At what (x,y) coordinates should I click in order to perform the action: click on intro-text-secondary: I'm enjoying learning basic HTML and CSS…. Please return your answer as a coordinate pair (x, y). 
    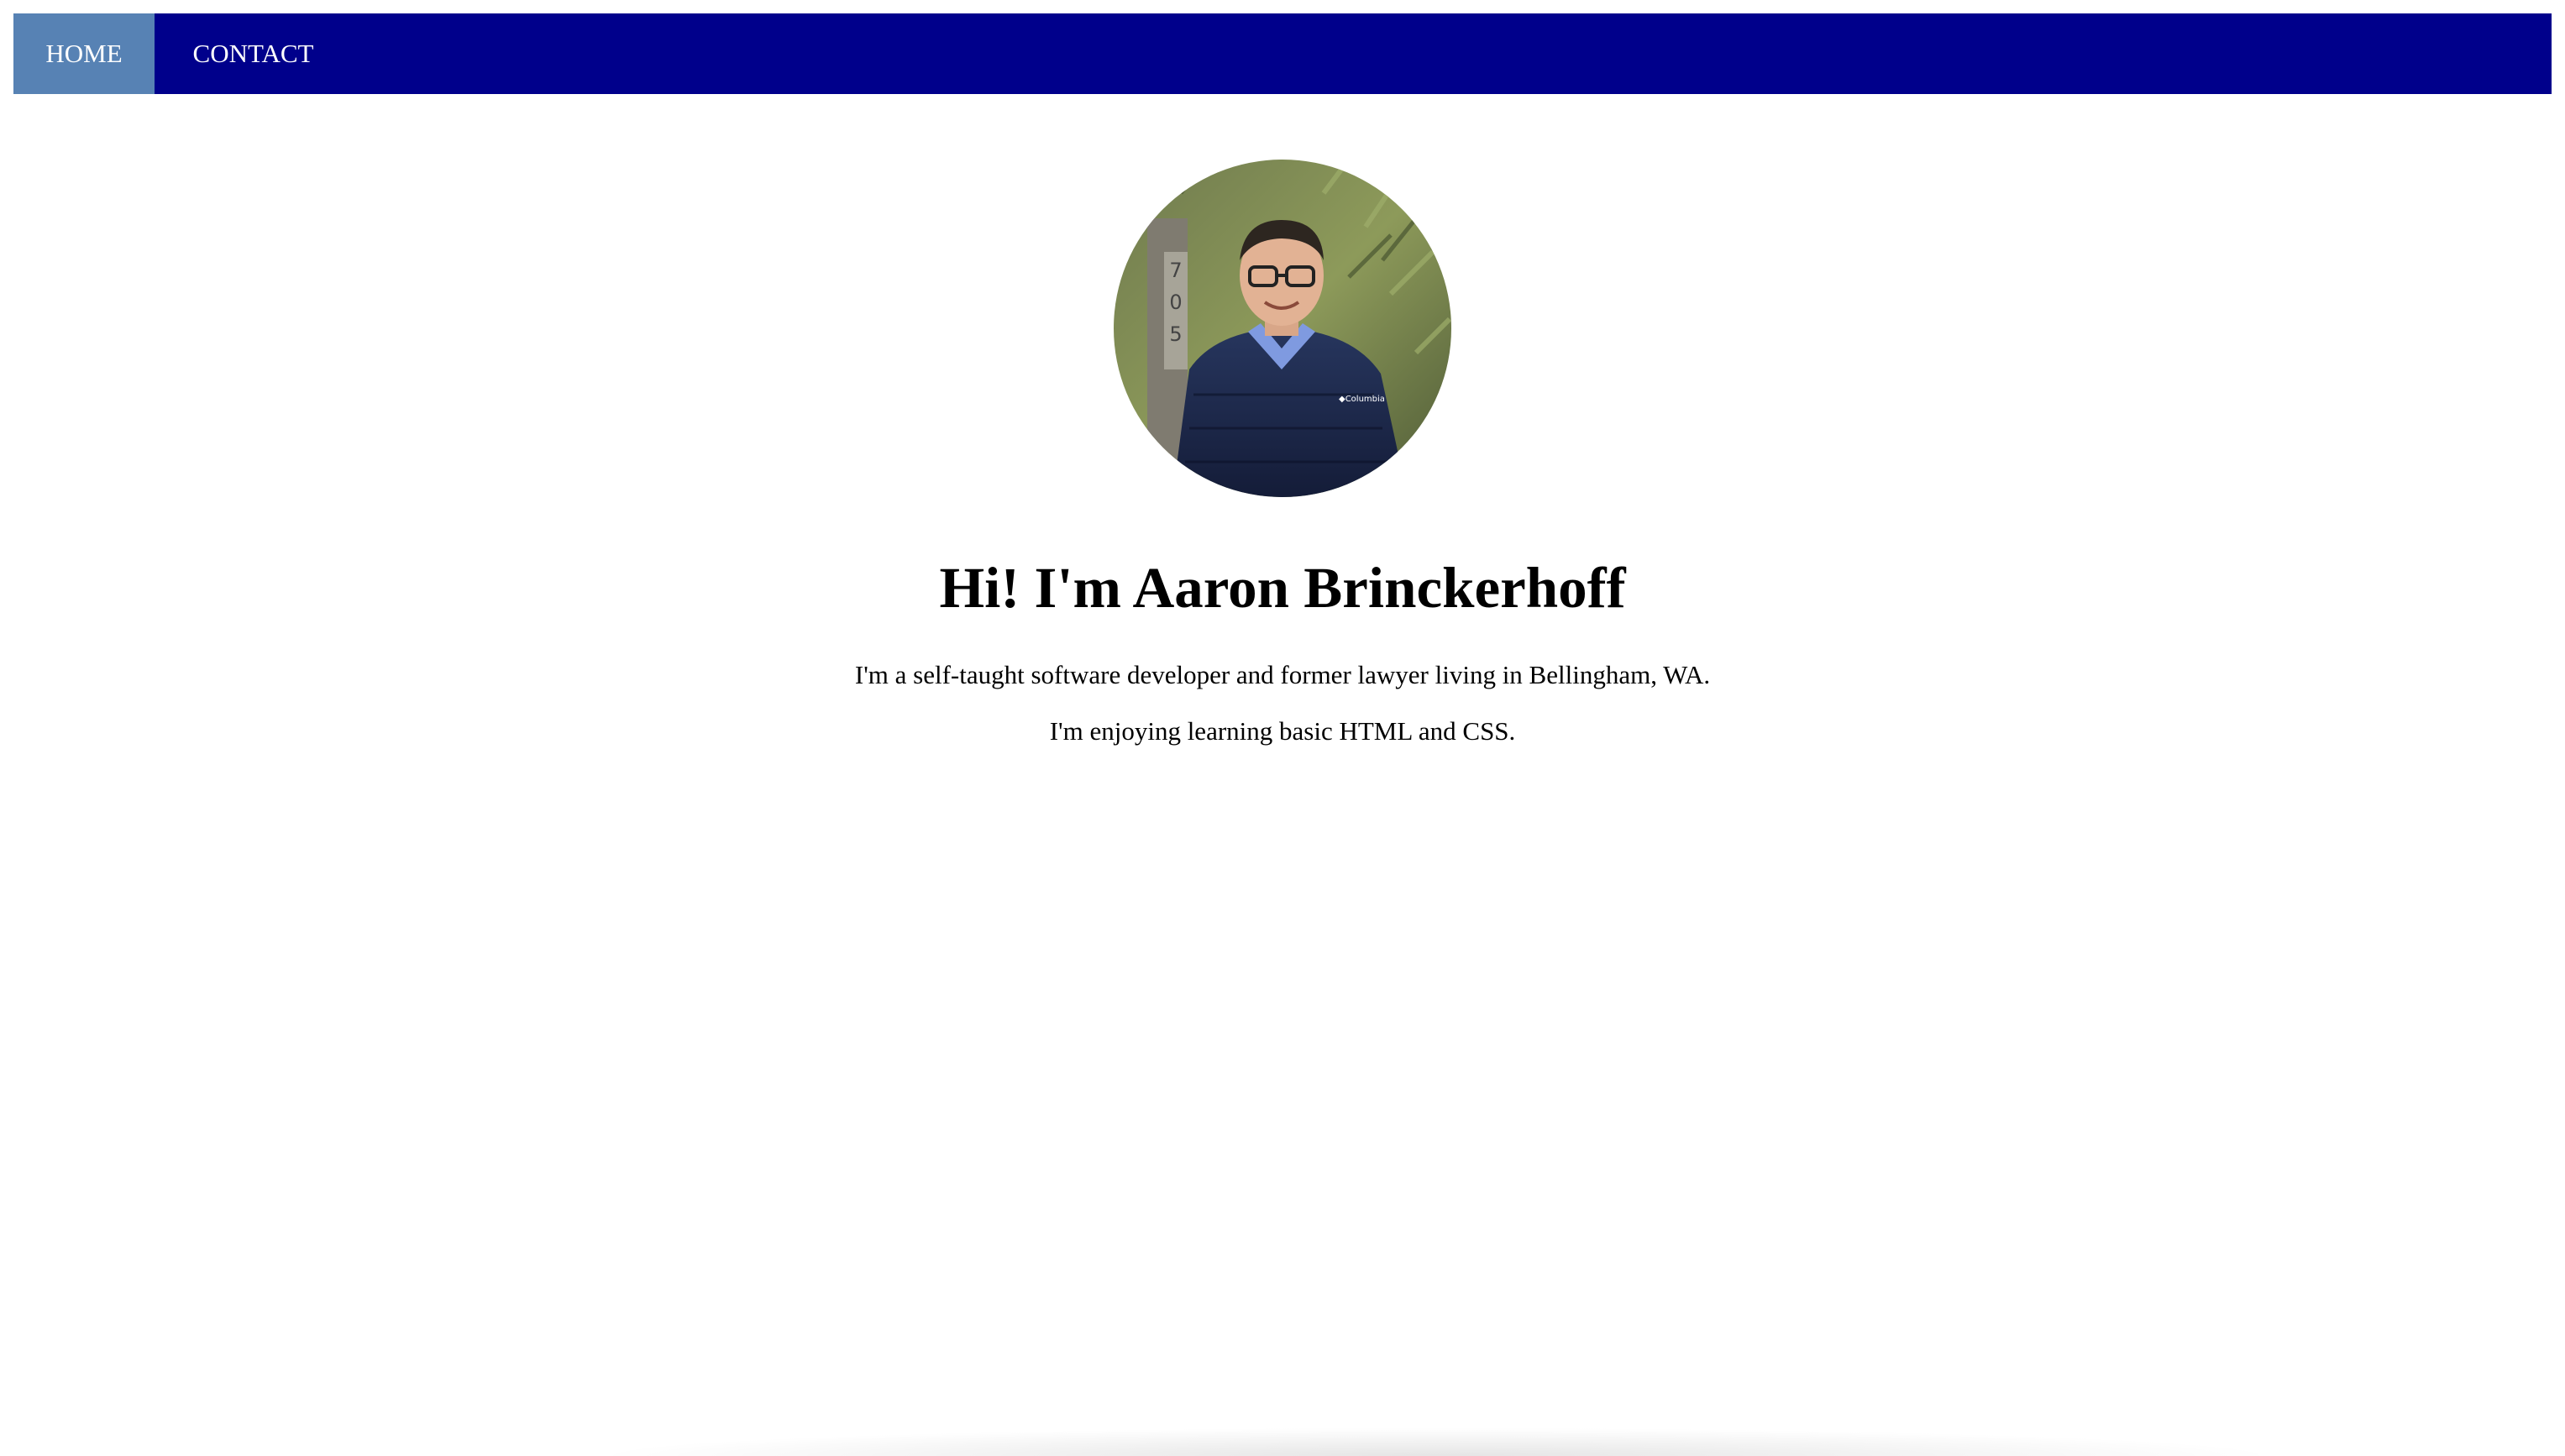
    Looking at the image, I should click on (1282, 731).